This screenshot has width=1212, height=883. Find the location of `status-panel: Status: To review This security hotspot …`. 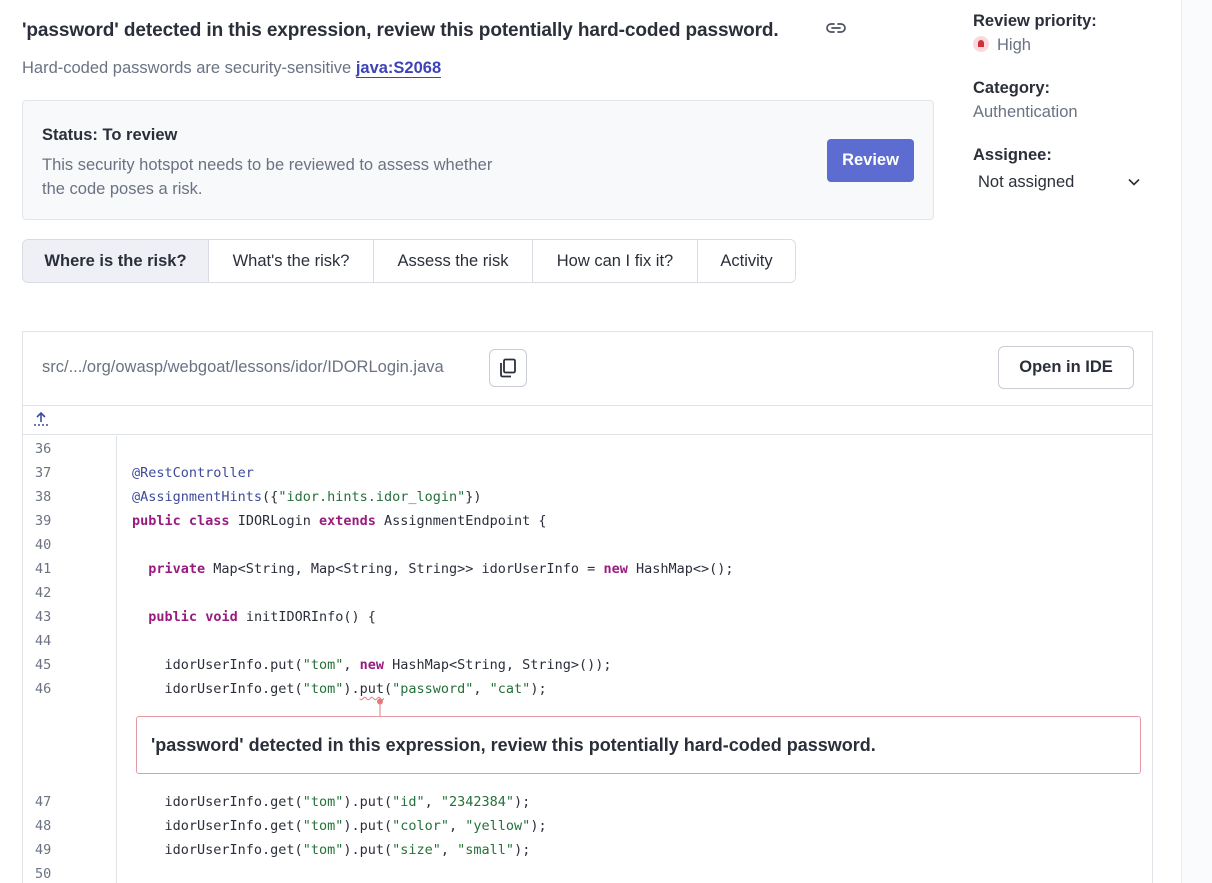

status-panel: Status: To review This security hotspot … is located at coordinates (478, 160).